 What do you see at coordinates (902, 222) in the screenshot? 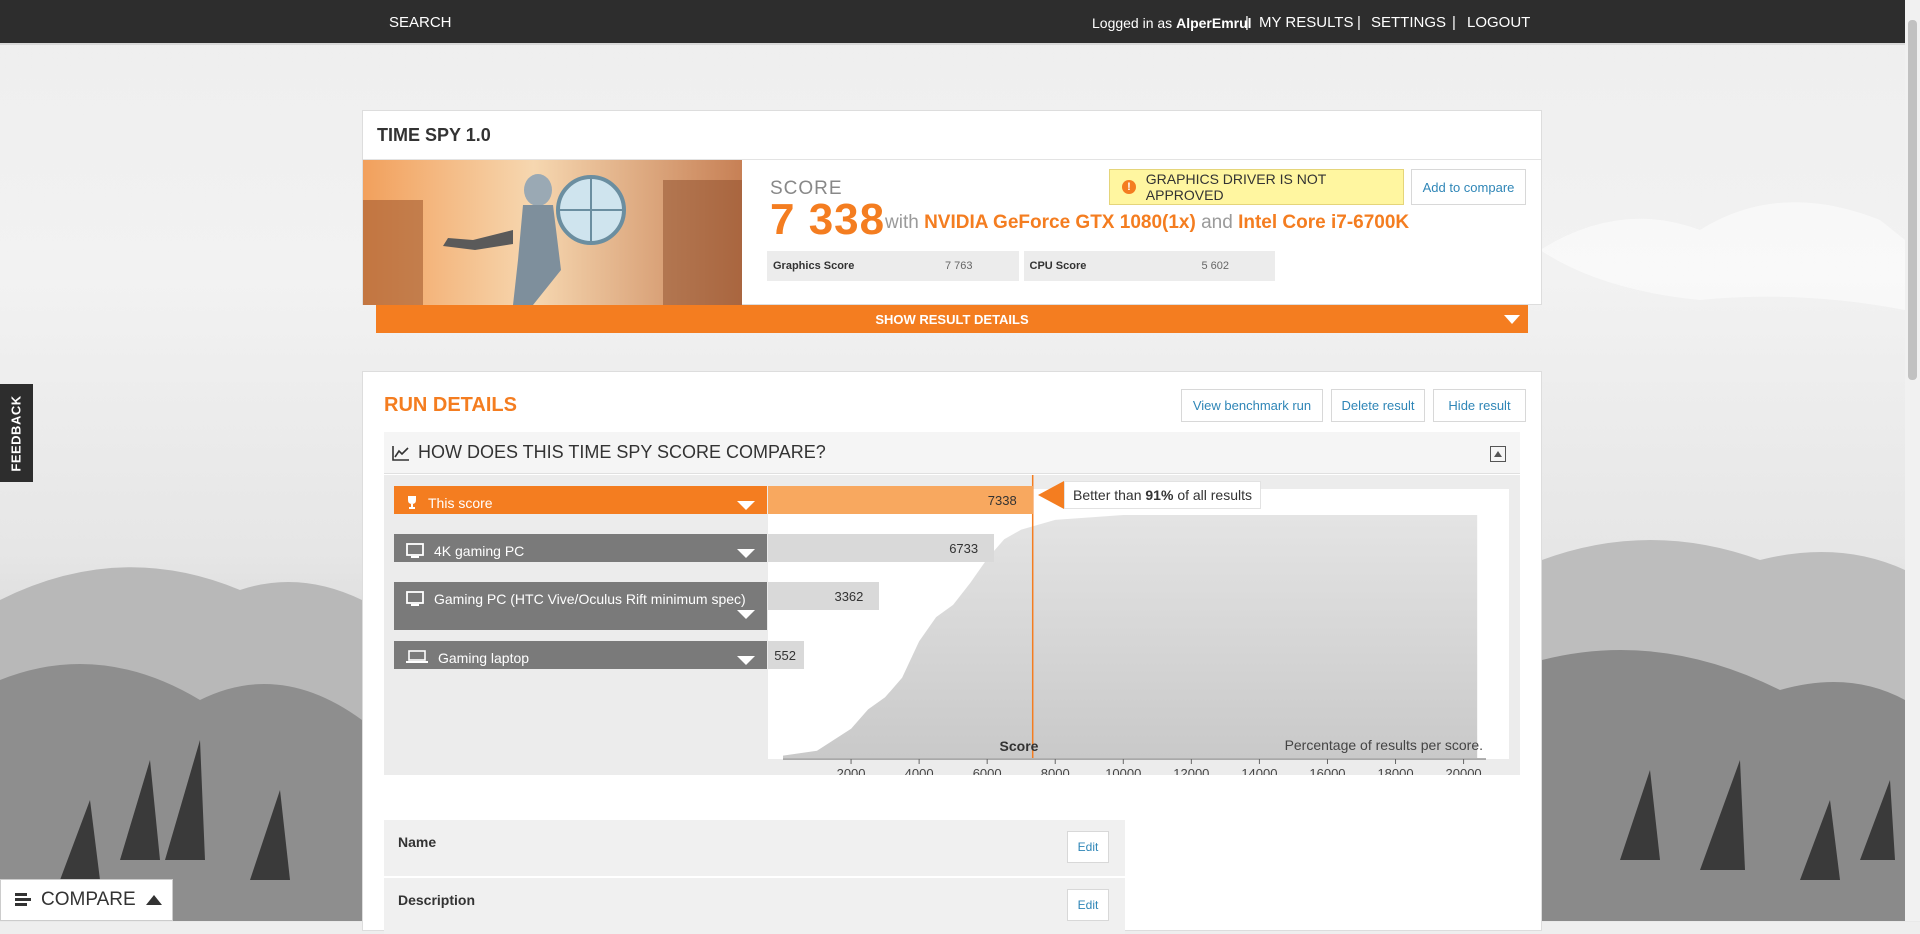
I see `with-text: with` at bounding box center [902, 222].